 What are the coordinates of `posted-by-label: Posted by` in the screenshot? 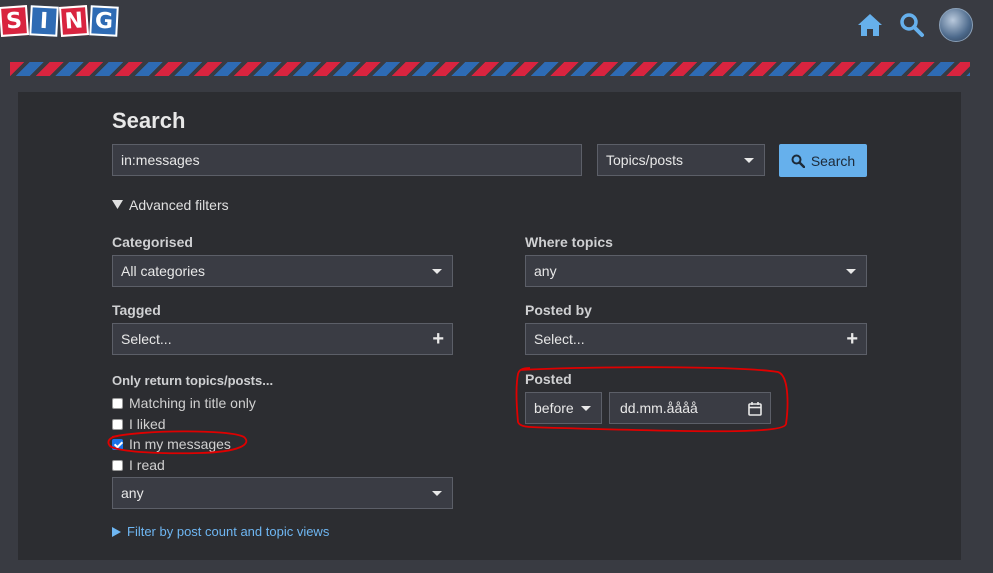 It's located at (558, 310).